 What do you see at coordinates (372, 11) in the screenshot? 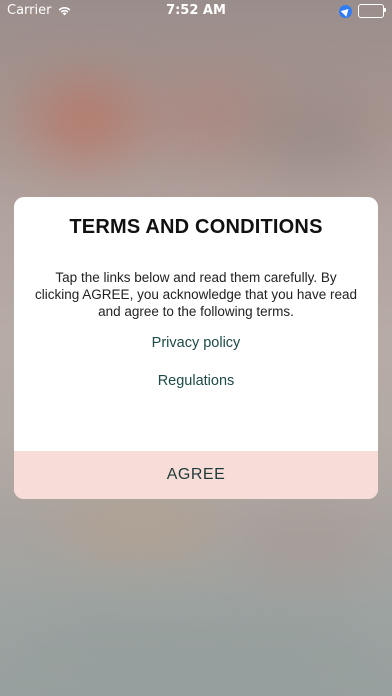
I see `battery-icon` at bounding box center [372, 11].